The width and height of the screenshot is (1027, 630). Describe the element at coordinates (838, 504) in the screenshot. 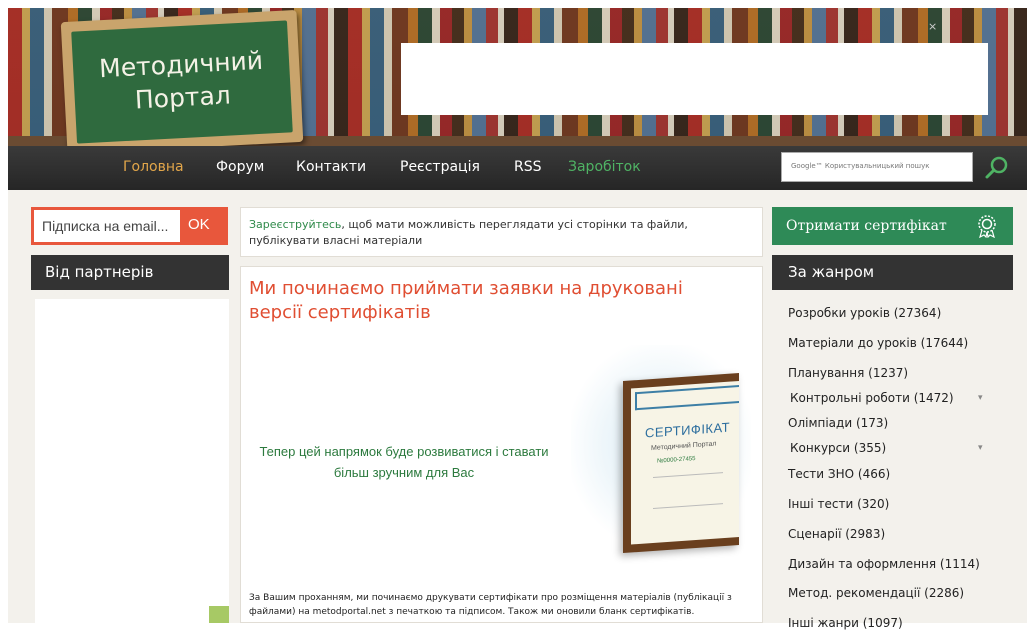

I see `genre-item: Інші тести (320)` at that location.